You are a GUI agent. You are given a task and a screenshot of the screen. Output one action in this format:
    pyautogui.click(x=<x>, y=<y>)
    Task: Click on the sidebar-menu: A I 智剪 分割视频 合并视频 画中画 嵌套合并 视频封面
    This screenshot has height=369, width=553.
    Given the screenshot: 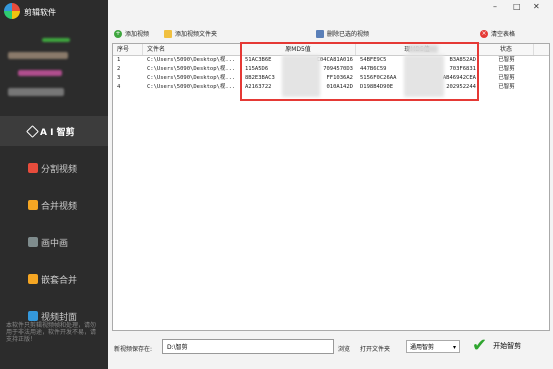 What is the action you would take?
    pyautogui.click(x=54, y=227)
    